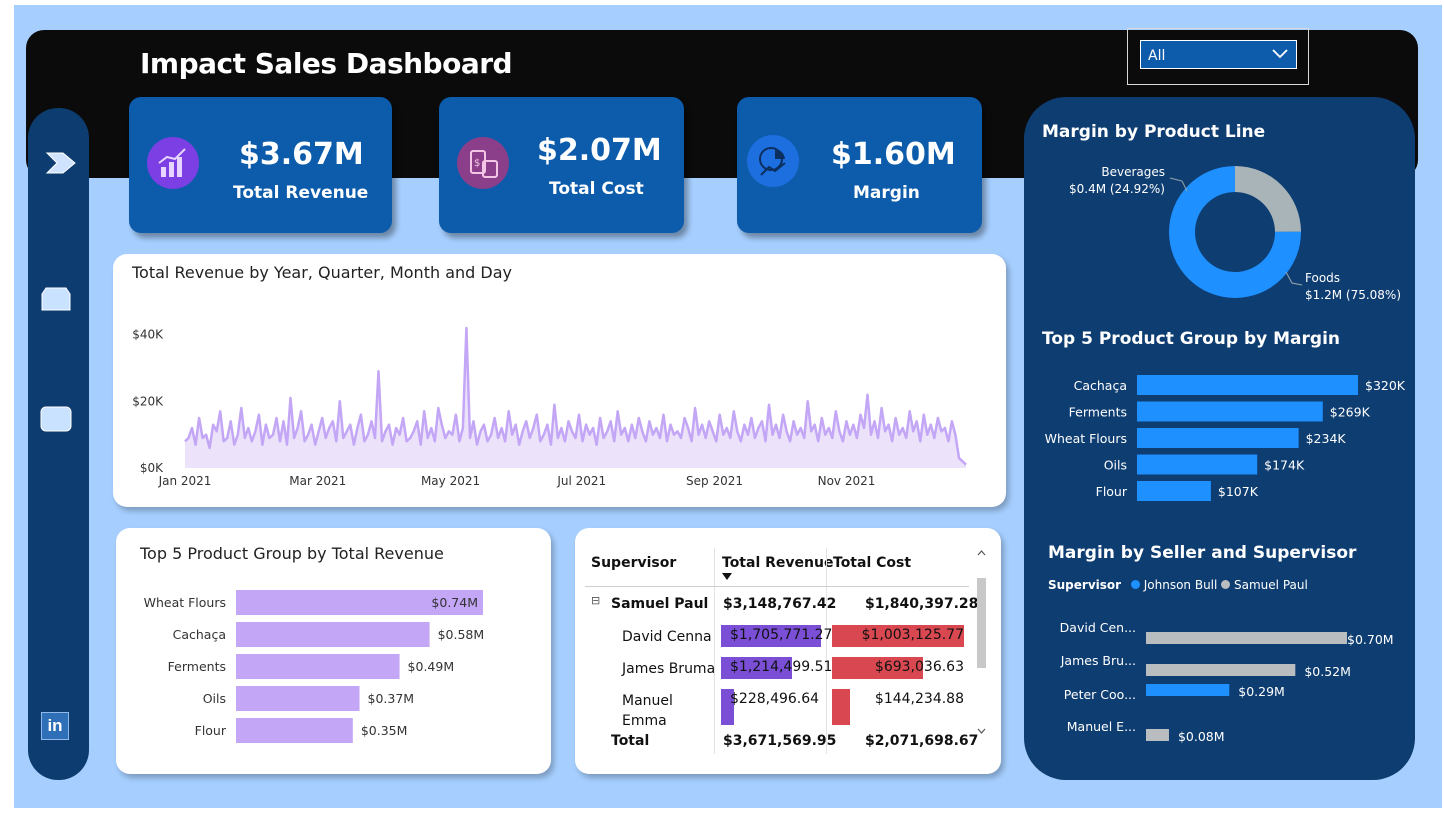  I want to click on data-label: $174K, so click(1284, 465).